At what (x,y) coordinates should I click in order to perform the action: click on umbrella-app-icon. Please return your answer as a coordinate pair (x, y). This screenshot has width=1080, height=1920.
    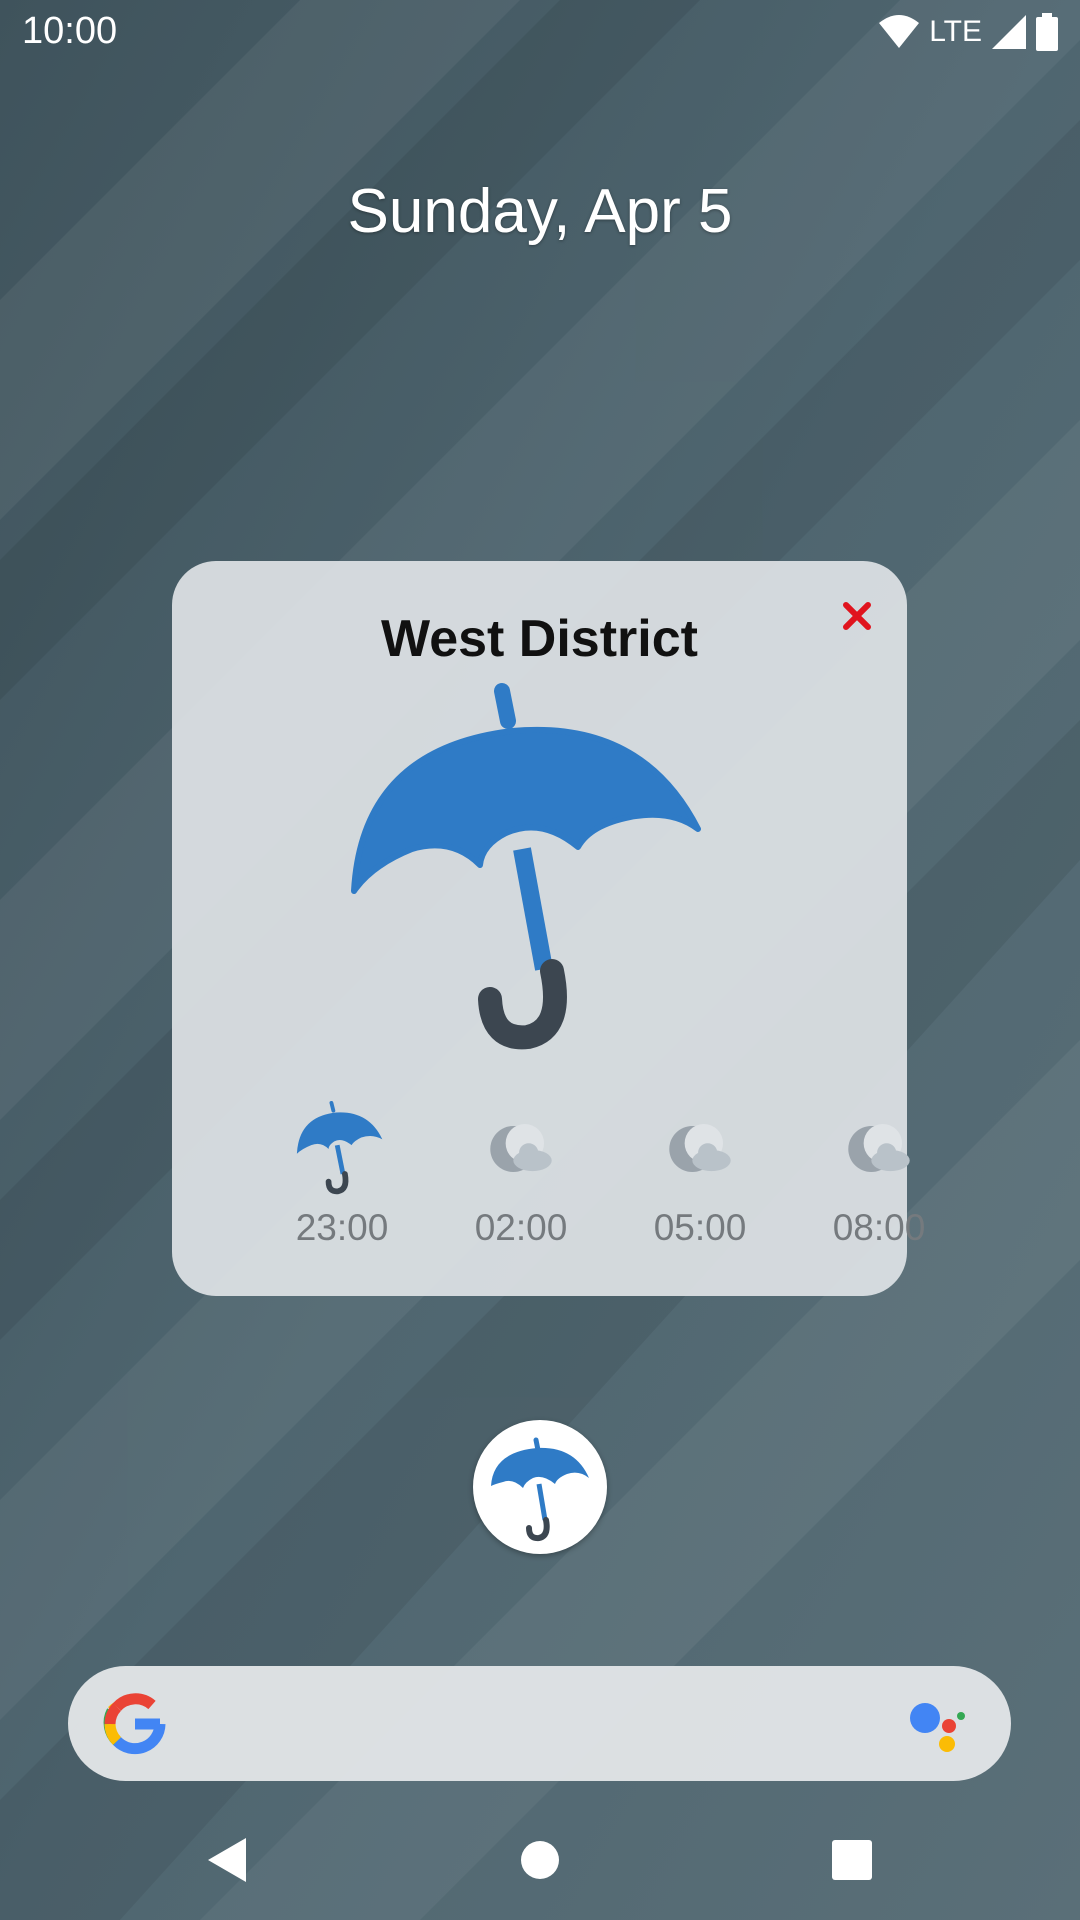
    Looking at the image, I should click on (540, 1487).